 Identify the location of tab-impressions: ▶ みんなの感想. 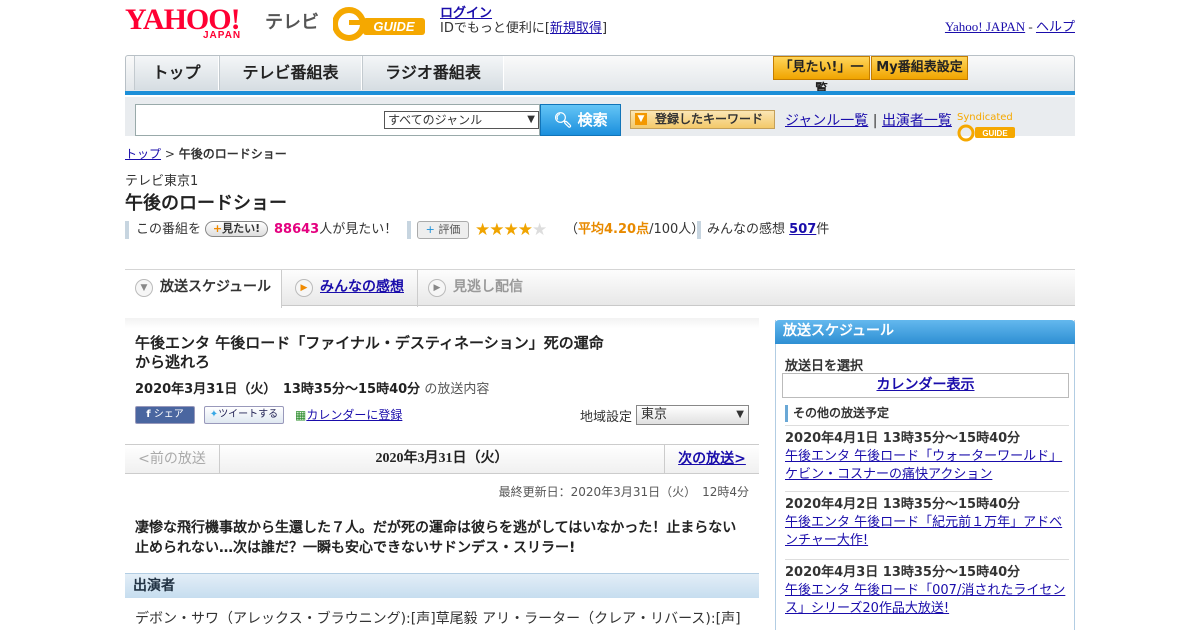
(350, 288).